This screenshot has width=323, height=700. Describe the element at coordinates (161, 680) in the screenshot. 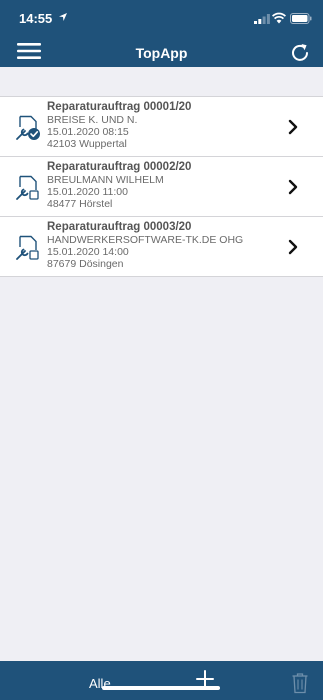

I see `bottom-toolbar: Alle` at that location.